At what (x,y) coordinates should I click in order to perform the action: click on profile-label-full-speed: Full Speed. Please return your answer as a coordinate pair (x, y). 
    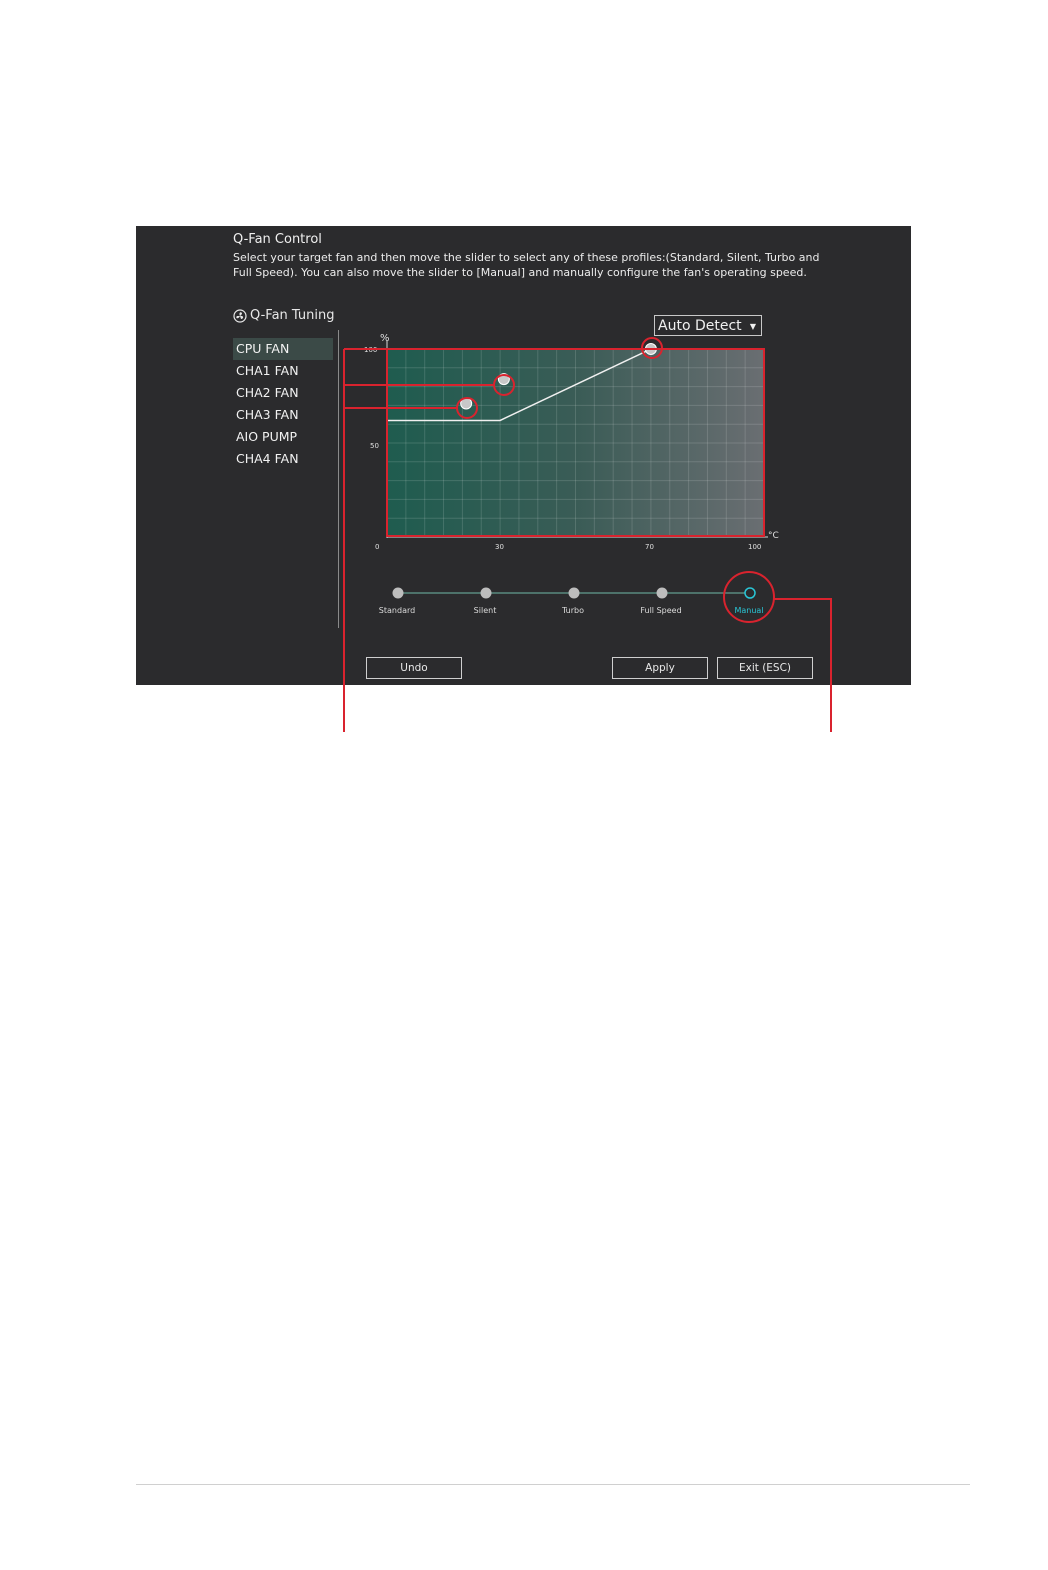
    Looking at the image, I should click on (661, 610).